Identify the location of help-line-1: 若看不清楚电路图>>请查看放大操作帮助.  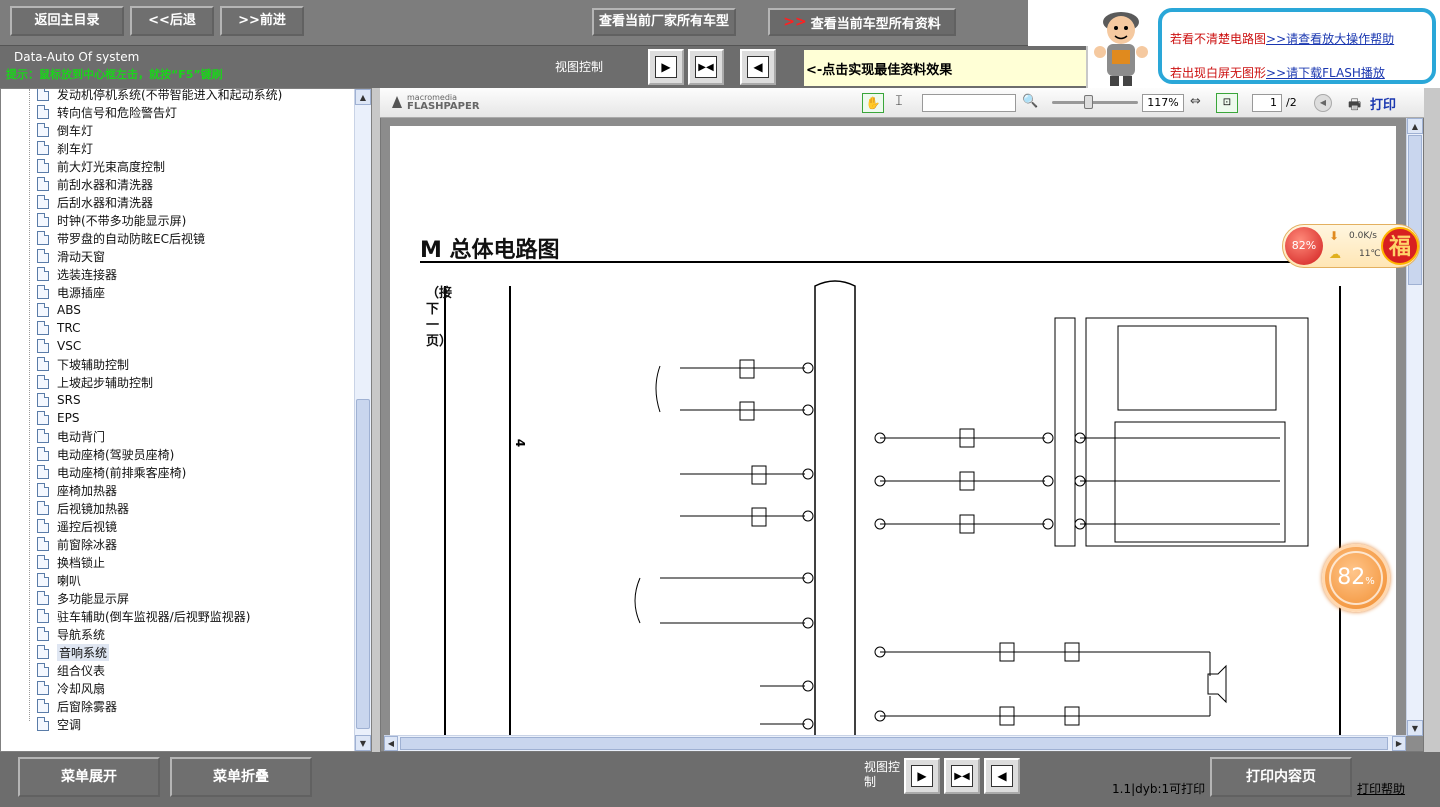
(1282, 38).